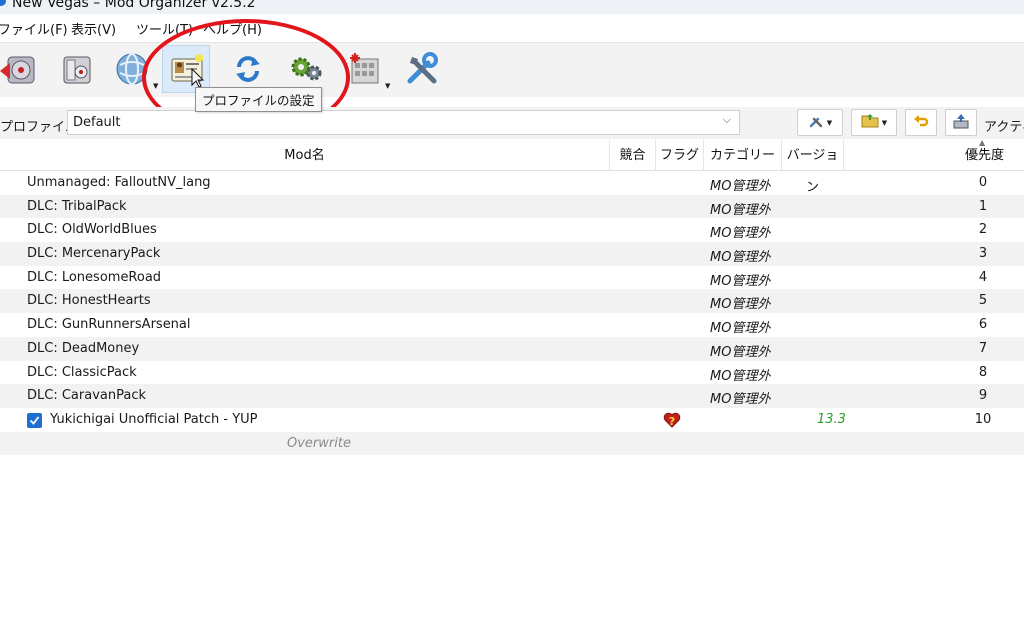 This screenshot has width=1024, height=629. I want to click on profile-bar: プロファイル Default ⌵ ▼ ▼ アクティ, so click(512, 123).